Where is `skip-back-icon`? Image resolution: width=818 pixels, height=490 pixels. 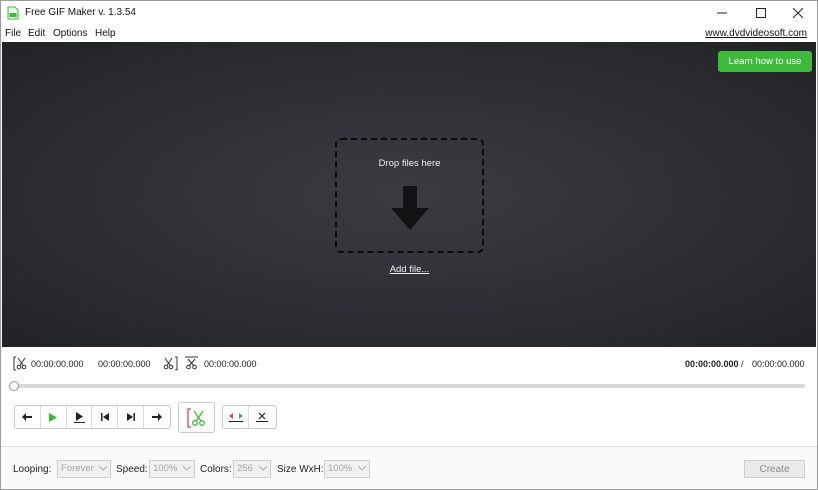 skip-back-icon is located at coordinates (104, 417).